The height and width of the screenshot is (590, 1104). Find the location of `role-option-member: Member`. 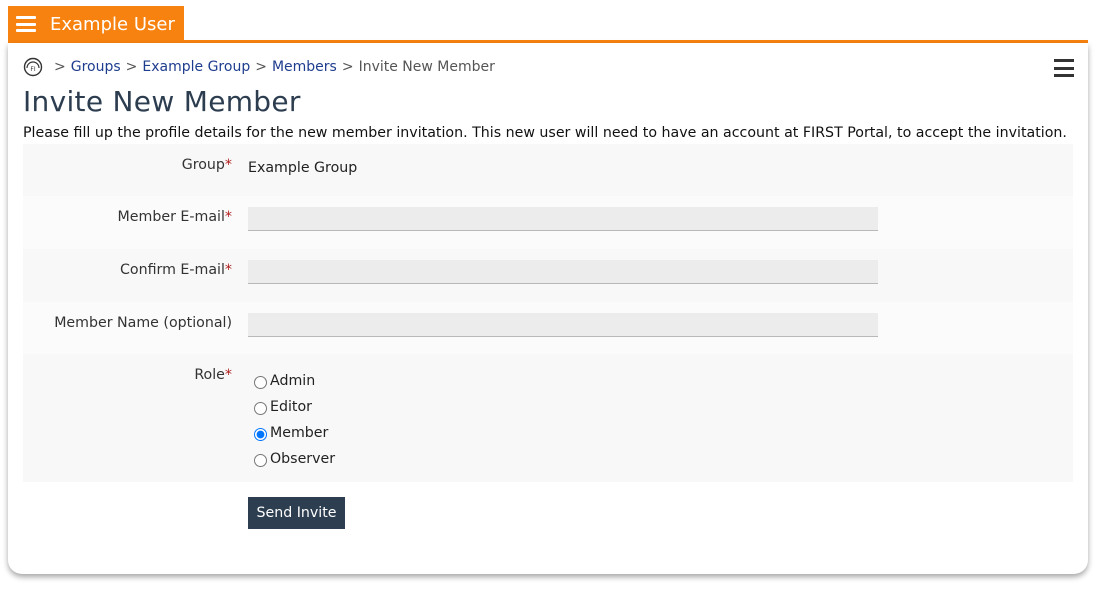

role-option-member: Member is located at coordinates (294, 433).